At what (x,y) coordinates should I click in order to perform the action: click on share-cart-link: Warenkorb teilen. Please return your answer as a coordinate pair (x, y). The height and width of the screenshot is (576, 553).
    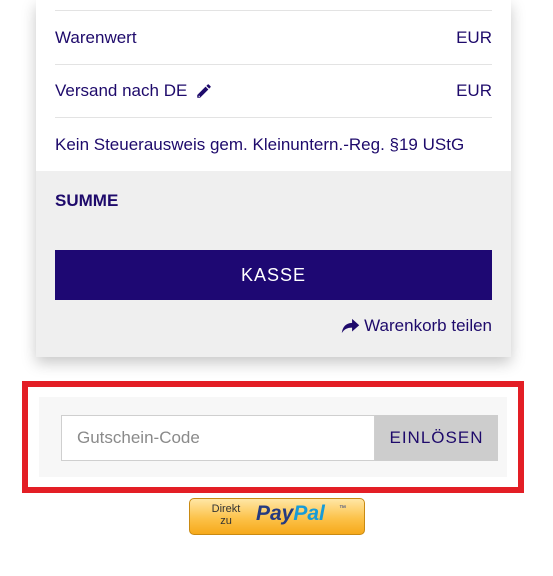
    Looking at the image, I should click on (416, 326).